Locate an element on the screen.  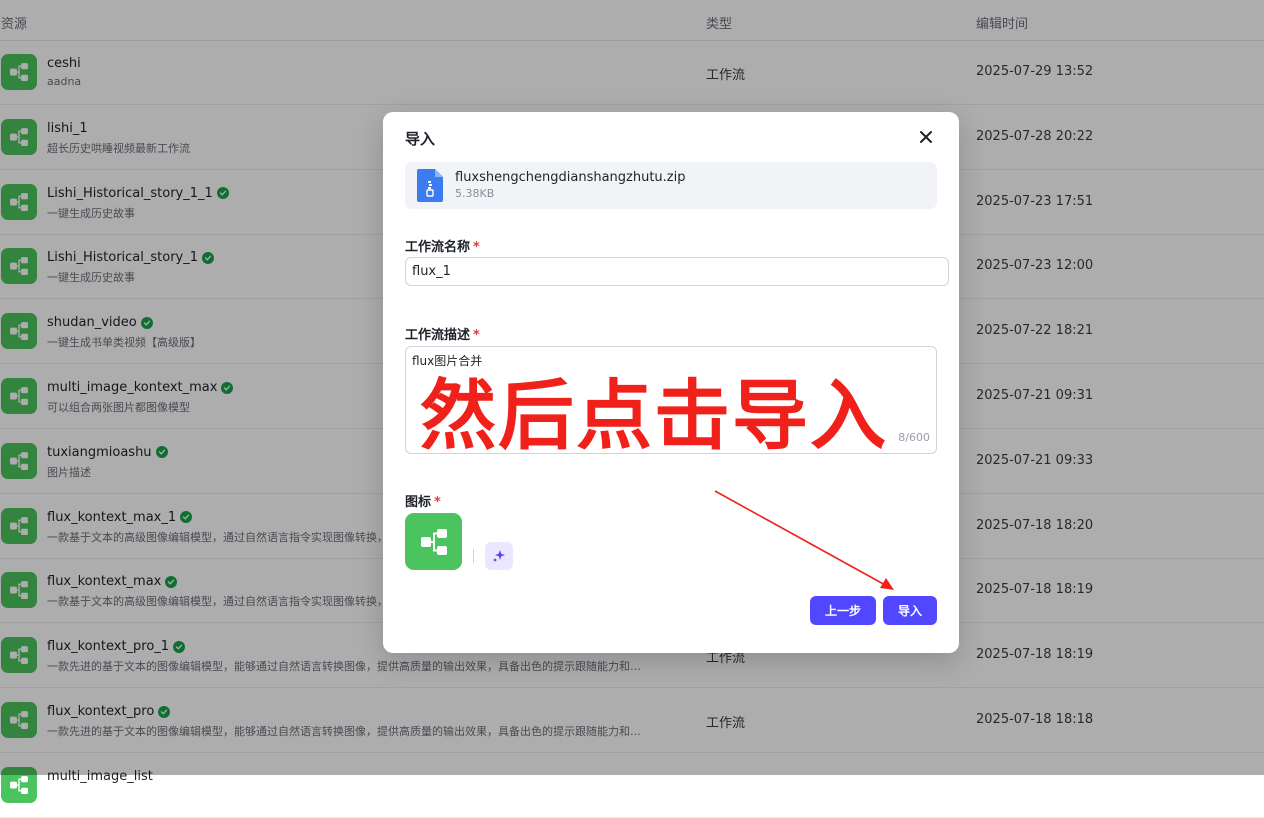
workflow-name-input is located at coordinates (677, 271).